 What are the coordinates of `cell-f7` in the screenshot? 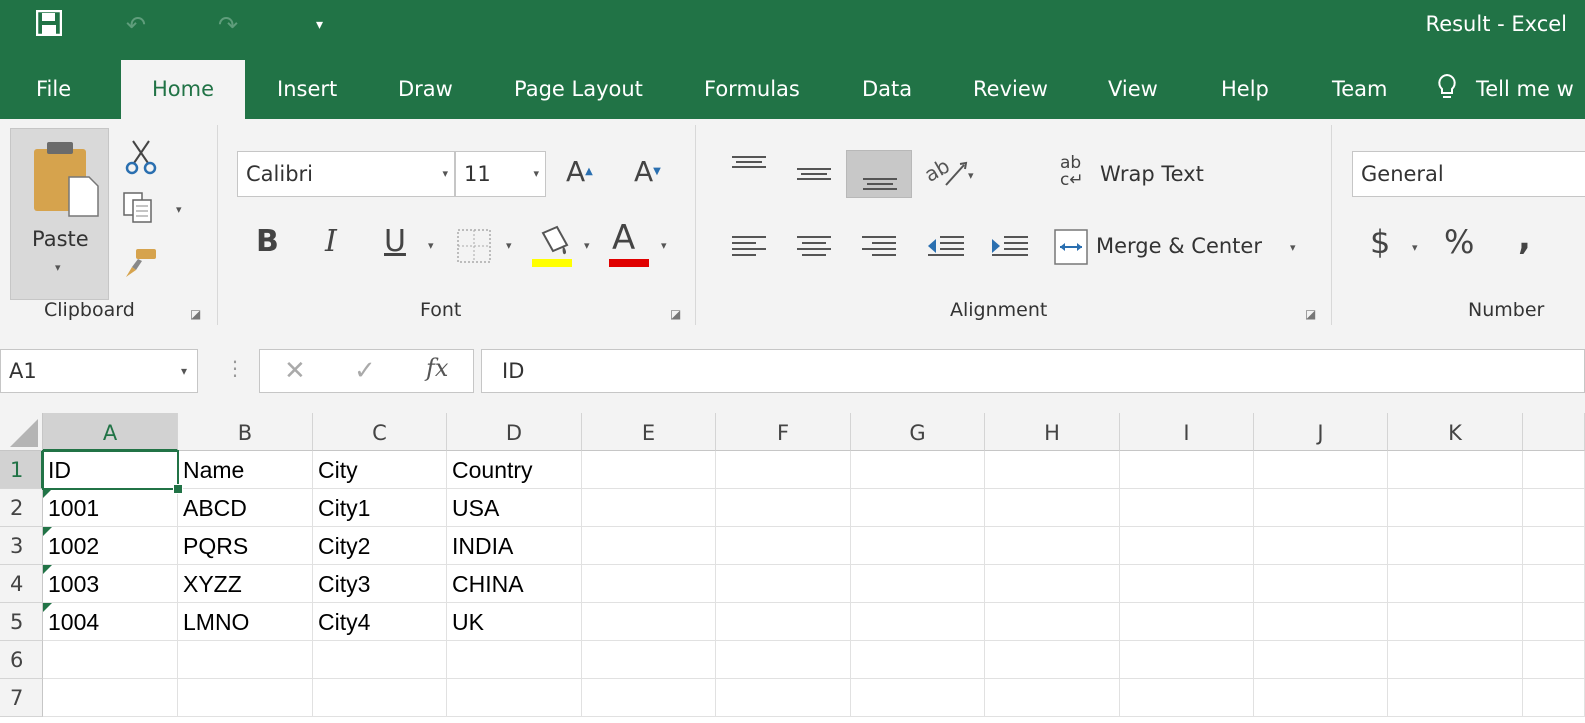 It's located at (783, 698).